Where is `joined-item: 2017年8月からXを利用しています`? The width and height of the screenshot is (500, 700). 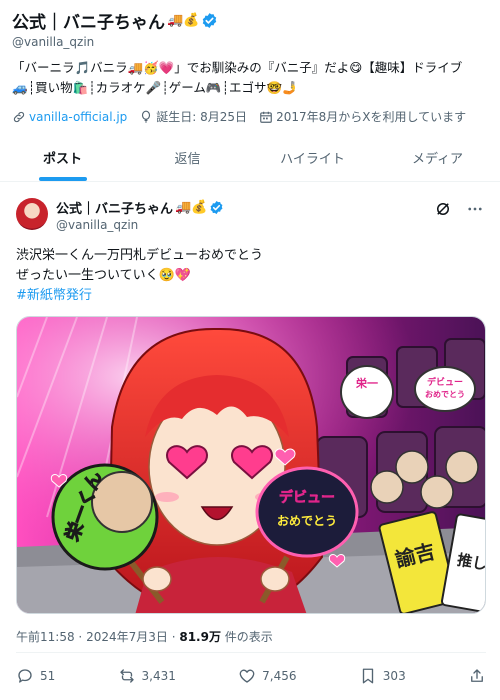 joined-item: 2017年8月からXを利用しています is located at coordinates (362, 116).